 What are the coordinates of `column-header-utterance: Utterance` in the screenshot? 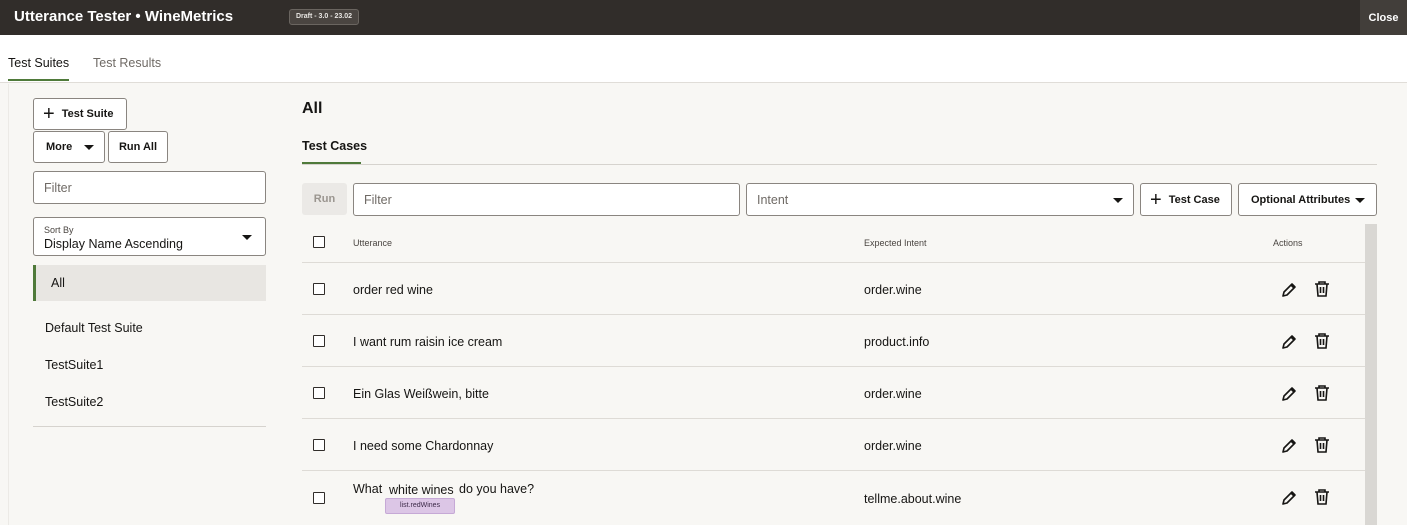 It's located at (373, 243).